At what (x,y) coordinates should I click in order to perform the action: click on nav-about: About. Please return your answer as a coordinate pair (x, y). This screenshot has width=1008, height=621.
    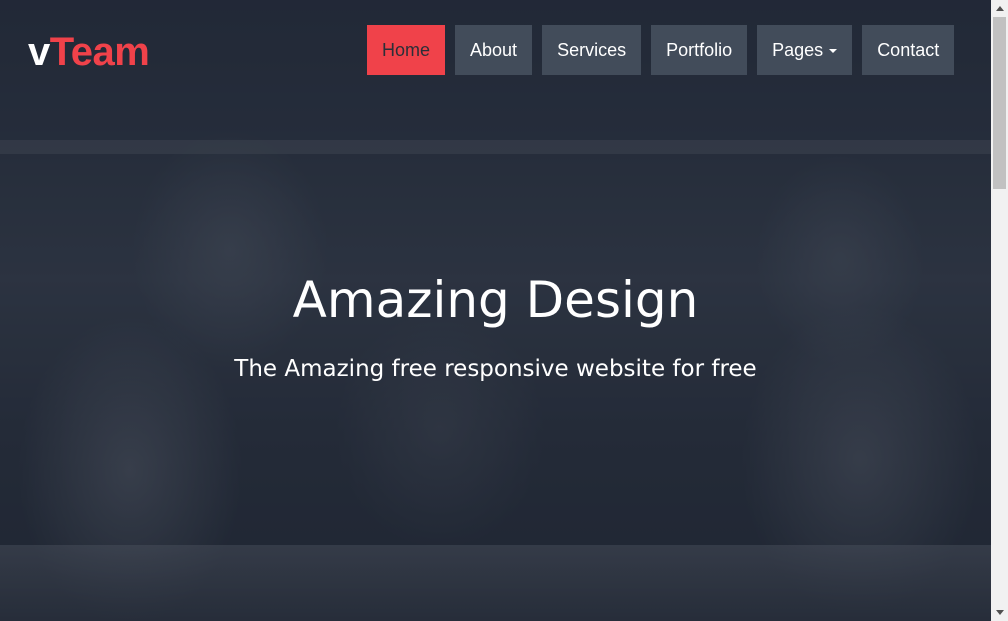
    Looking at the image, I should click on (494, 50).